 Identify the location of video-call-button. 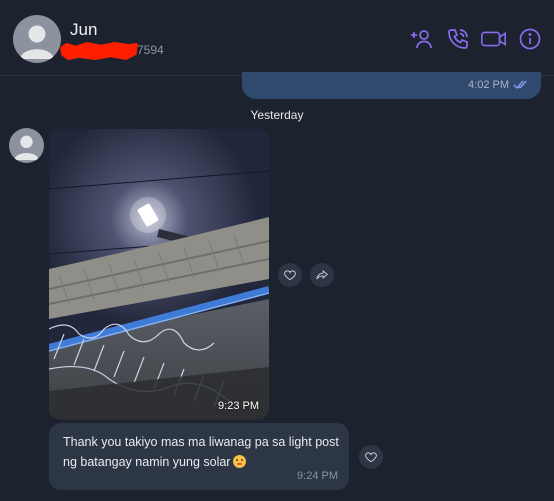
(494, 39).